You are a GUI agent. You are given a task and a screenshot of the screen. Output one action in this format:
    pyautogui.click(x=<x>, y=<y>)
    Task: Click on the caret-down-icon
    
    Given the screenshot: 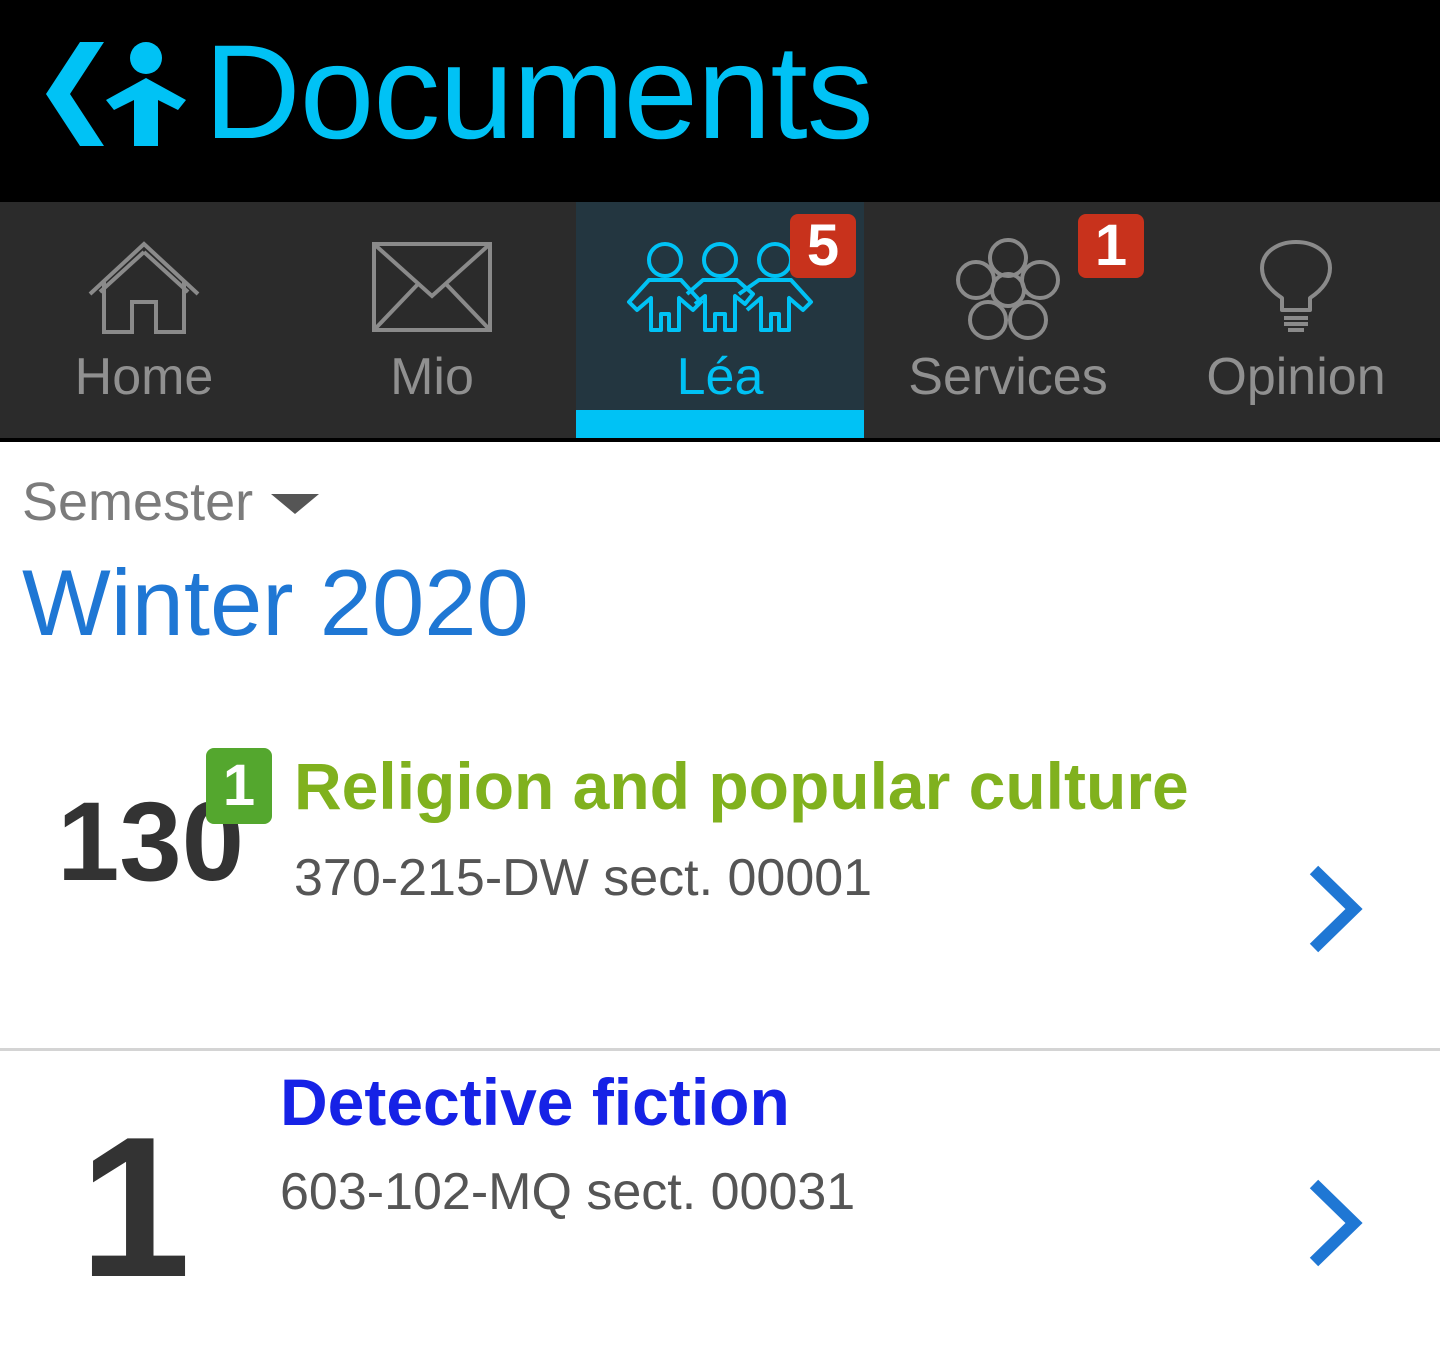 What is the action you would take?
    pyautogui.click(x=295, y=504)
    